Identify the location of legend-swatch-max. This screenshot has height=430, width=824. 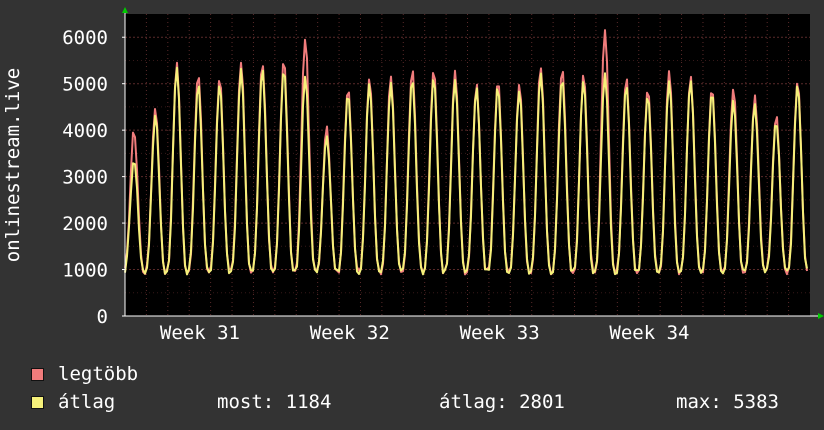
(37, 374).